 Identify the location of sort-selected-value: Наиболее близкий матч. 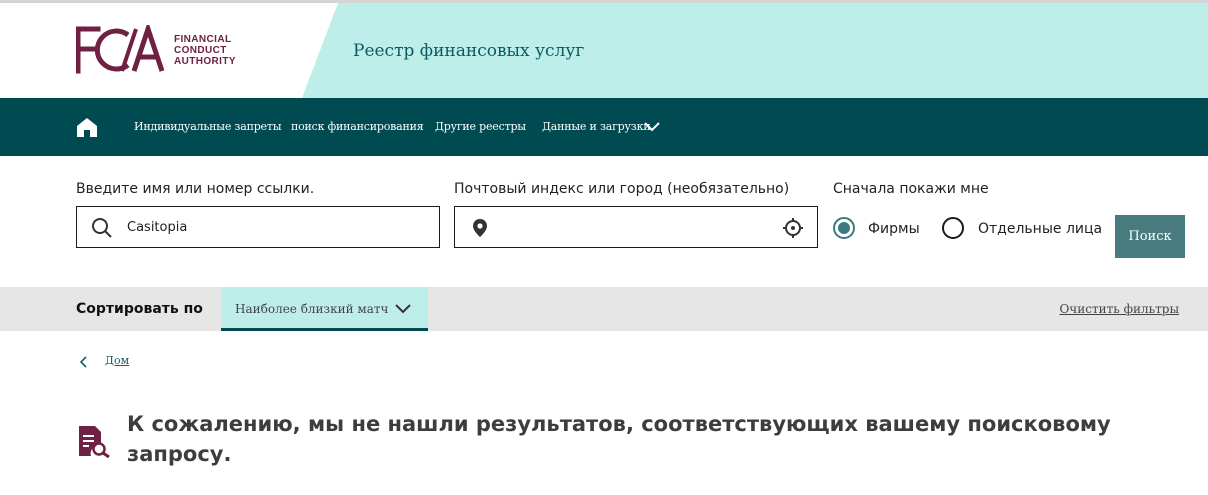
(312, 309).